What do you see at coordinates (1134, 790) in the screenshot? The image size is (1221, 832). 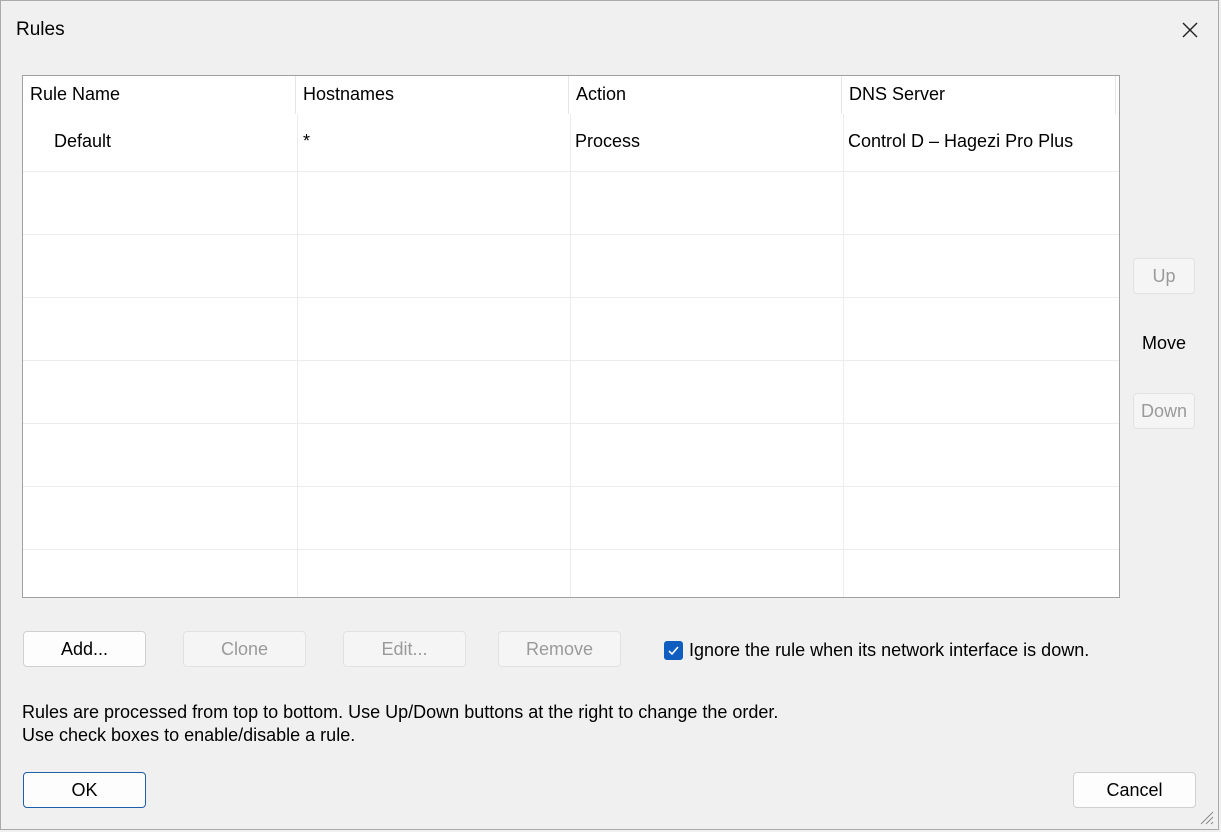 I see `cancel-button: Cancel` at bounding box center [1134, 790].